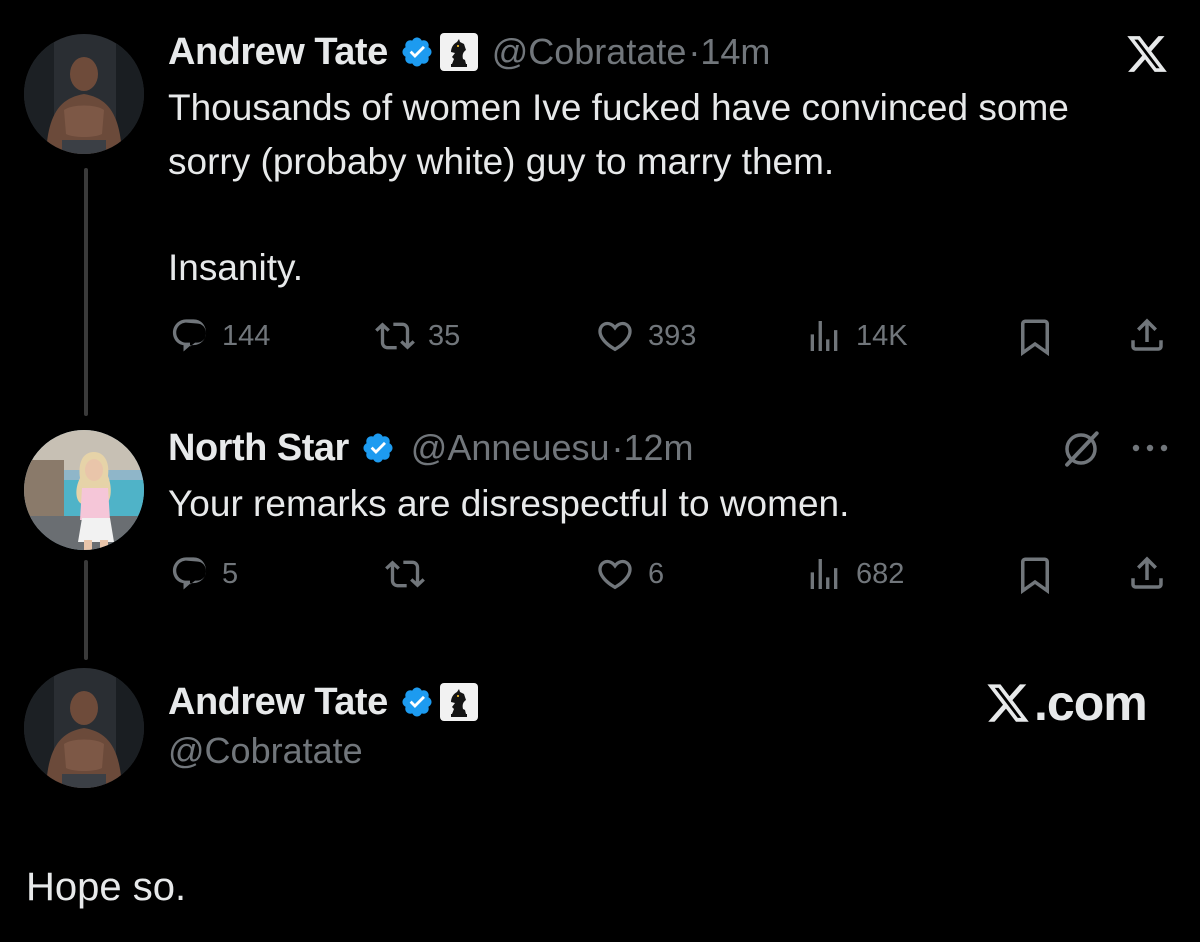 This screenshot has height=942, width=1200. Describe the element at coordinates (220, 336) in the screenshot. I see `tweet1-reply-button: 144` at that location.